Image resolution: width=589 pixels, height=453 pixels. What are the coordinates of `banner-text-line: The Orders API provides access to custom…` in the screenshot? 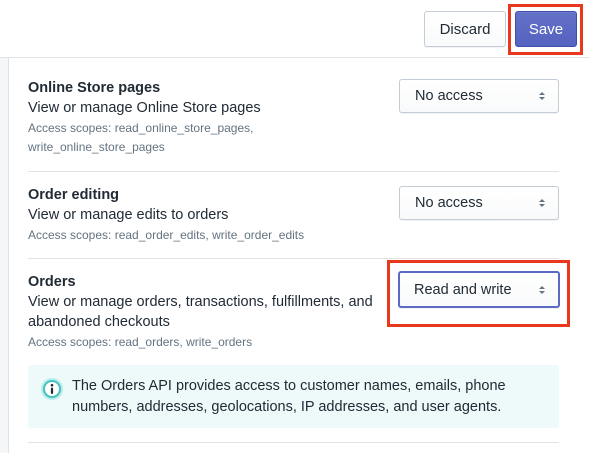 It's located at (289, 386).